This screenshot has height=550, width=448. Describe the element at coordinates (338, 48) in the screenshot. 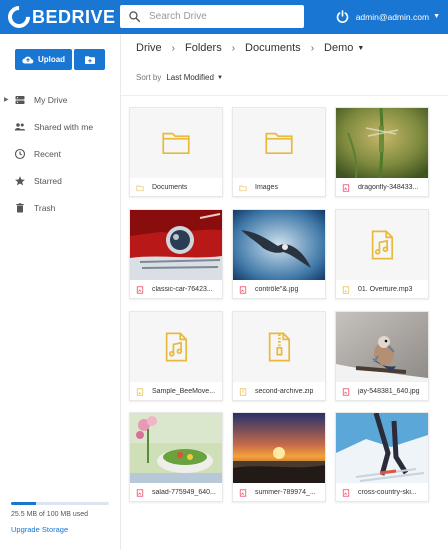

I see `breadcrumb-current: Demo` at that location.